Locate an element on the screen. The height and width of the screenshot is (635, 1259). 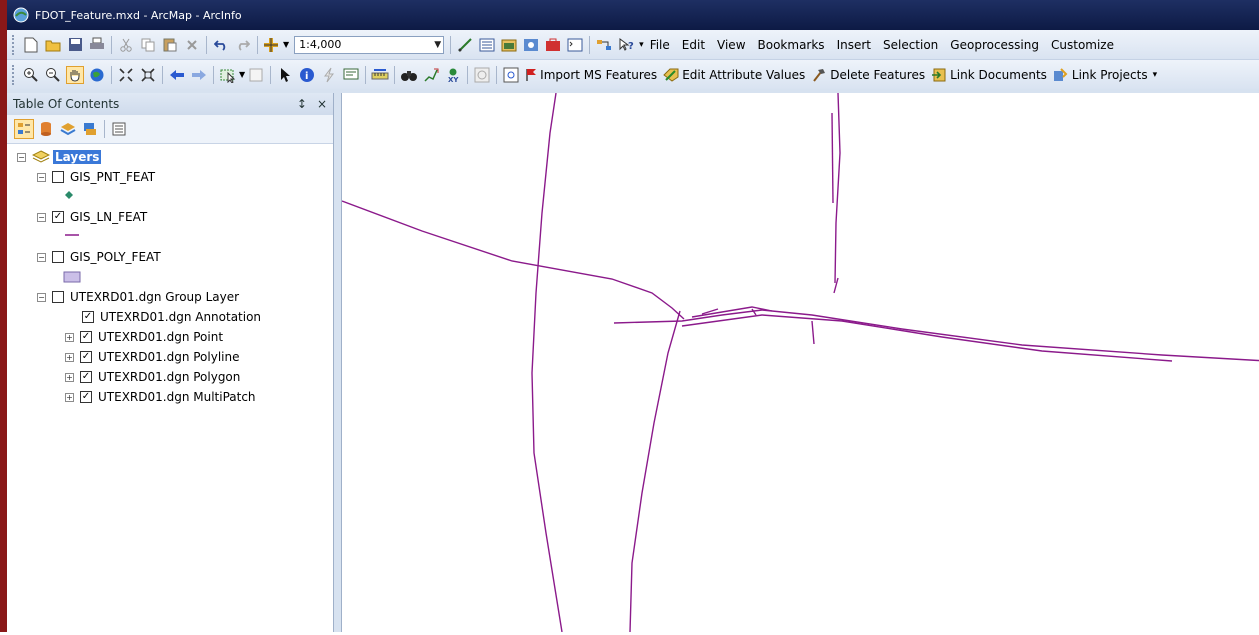
list-by-source-icon is located at coordinates (46, 129).